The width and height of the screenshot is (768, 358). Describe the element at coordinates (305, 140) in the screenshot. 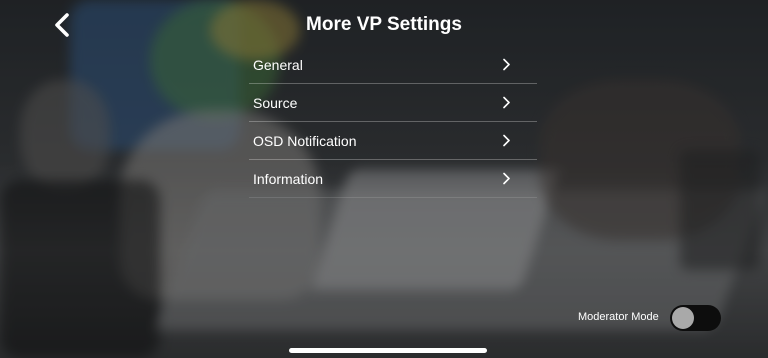

I see `menu-item-label: OSD Notification` at that location.